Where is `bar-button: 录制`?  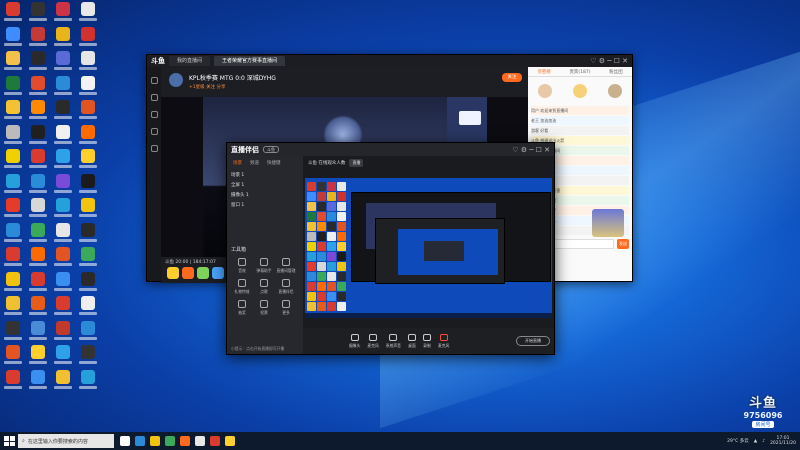
bar-button: 录制 is located at coordinates (426, 341).